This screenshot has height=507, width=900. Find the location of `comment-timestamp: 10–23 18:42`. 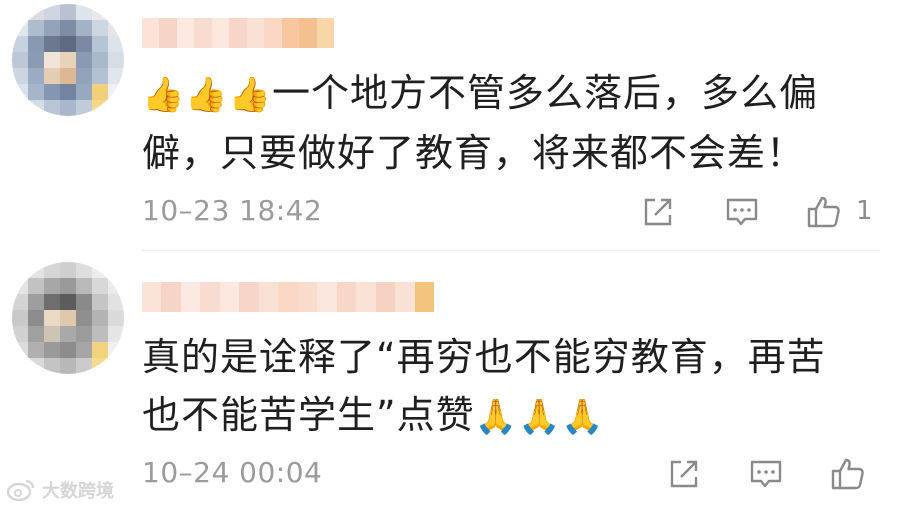

comment-timestamp: 10–23 18:42 is located at coordinates (232, 210).